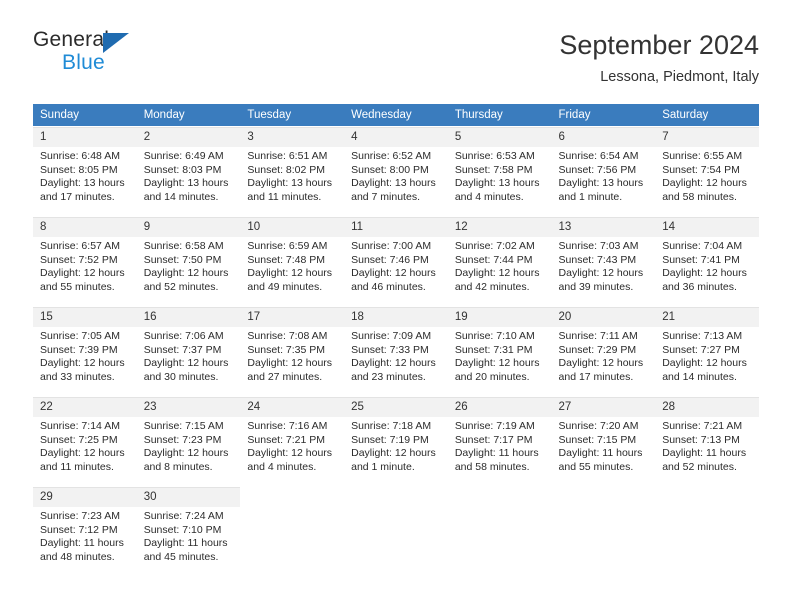  Describe the element at coordinates (182, 169) in the screenshot. I see `sunset-text: Sunset: 8:03 PM` at that location.